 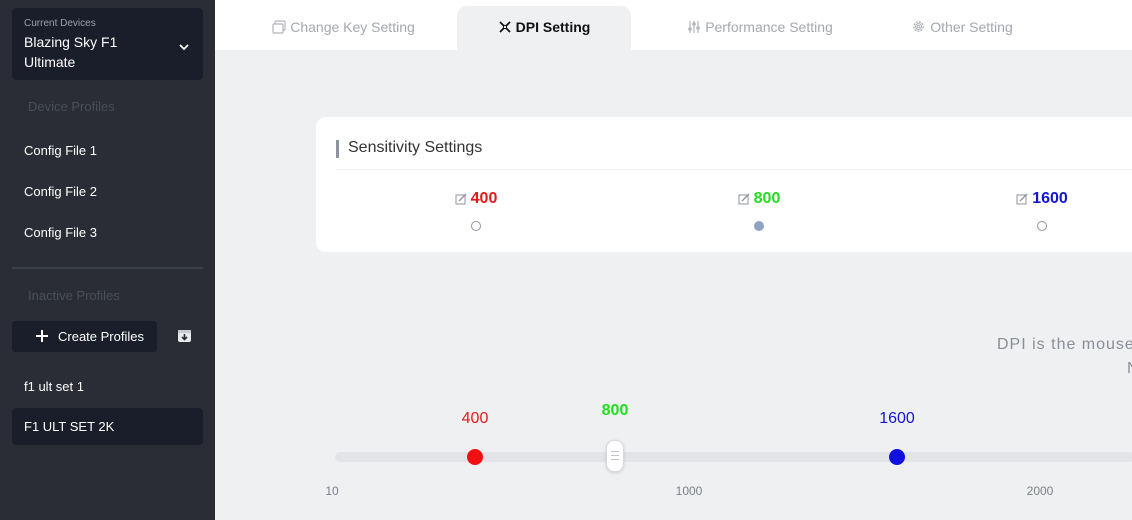 I want to click on device-name: Blazing Sky F1 Ultimate, so click(x=71, y=52).